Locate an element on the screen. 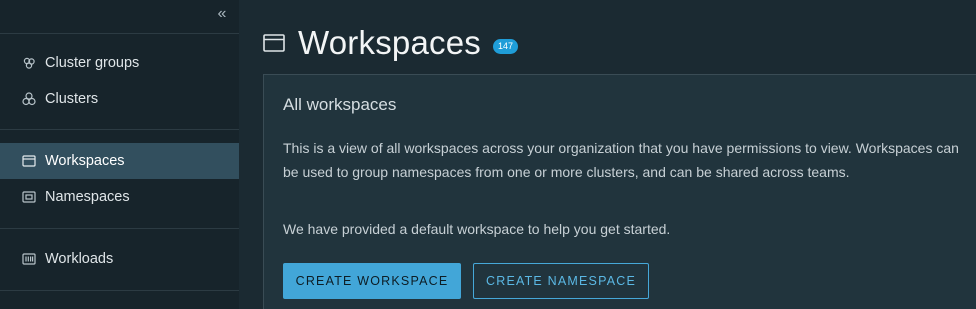  create-namespace-button: CREATE NAMESPACE is located at coordinates (561, 281).